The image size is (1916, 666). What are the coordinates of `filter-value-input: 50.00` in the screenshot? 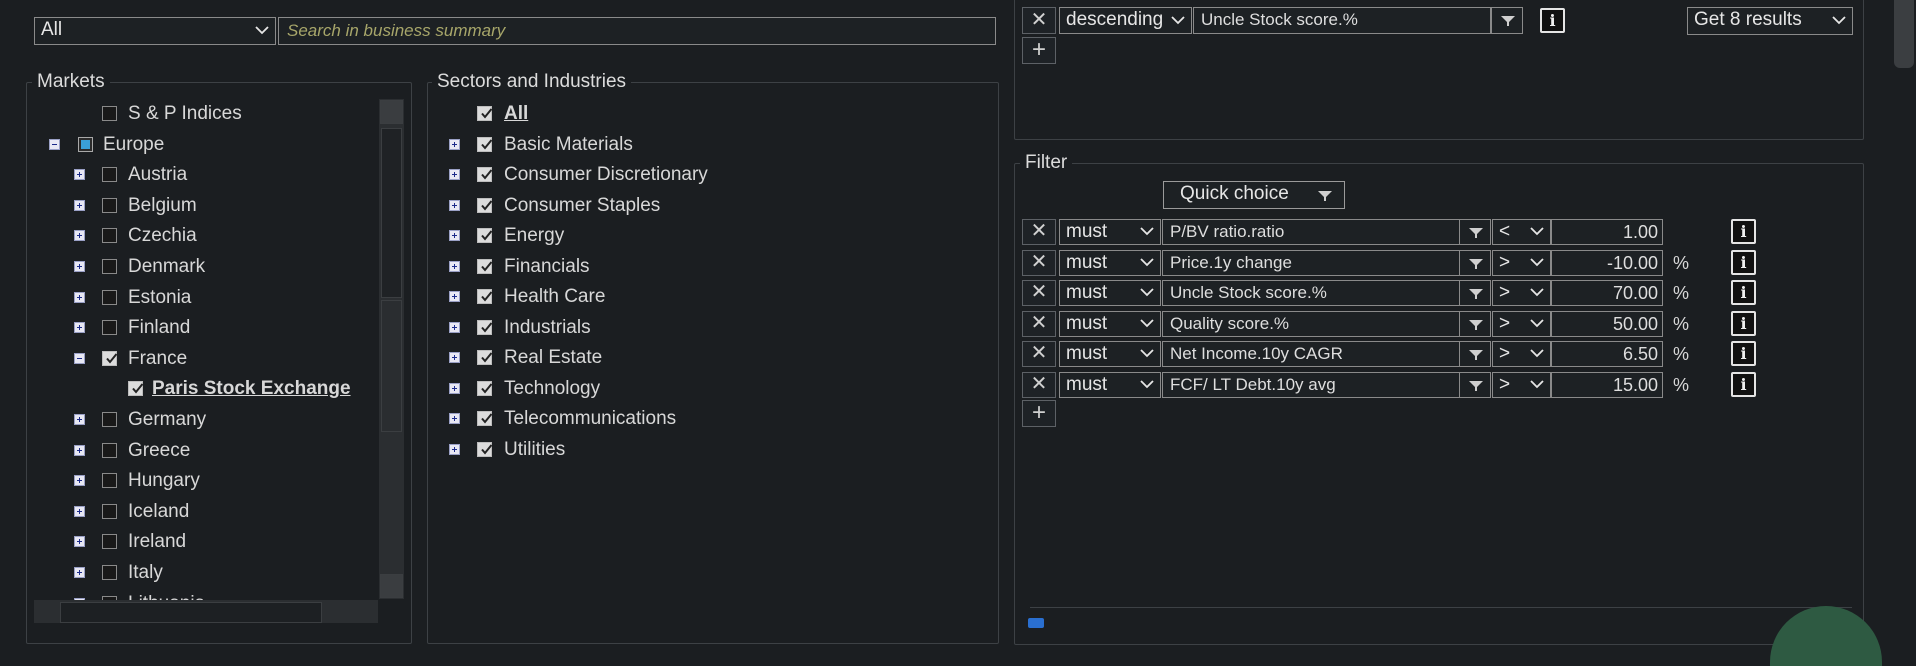 It's located at (1607, 323).